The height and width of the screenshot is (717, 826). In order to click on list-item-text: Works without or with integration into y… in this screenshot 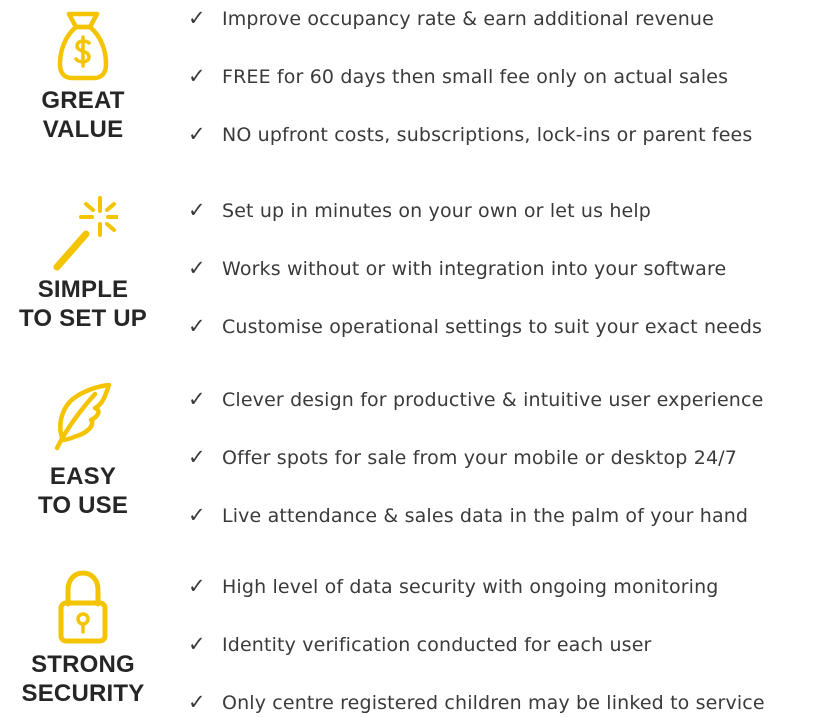, I will do `click(474, 269)`.